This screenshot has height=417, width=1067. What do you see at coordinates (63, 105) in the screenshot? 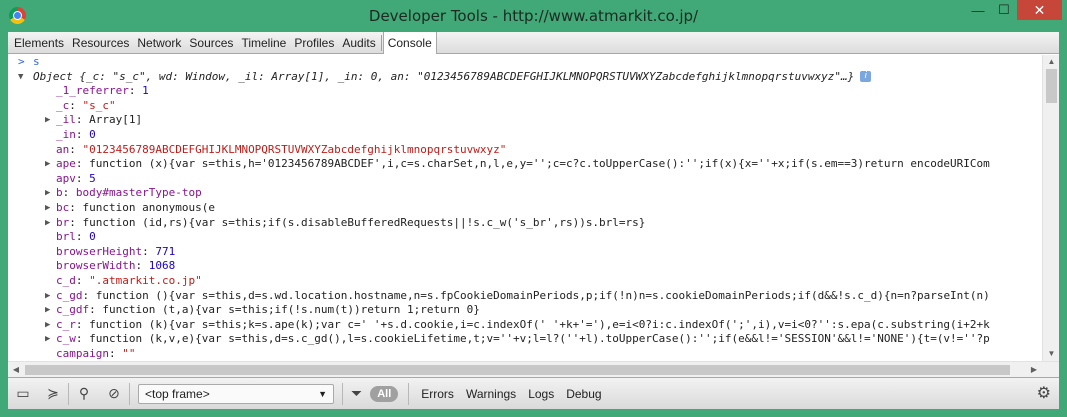
I see `property-key: _c` at bounding box center [63, 105].